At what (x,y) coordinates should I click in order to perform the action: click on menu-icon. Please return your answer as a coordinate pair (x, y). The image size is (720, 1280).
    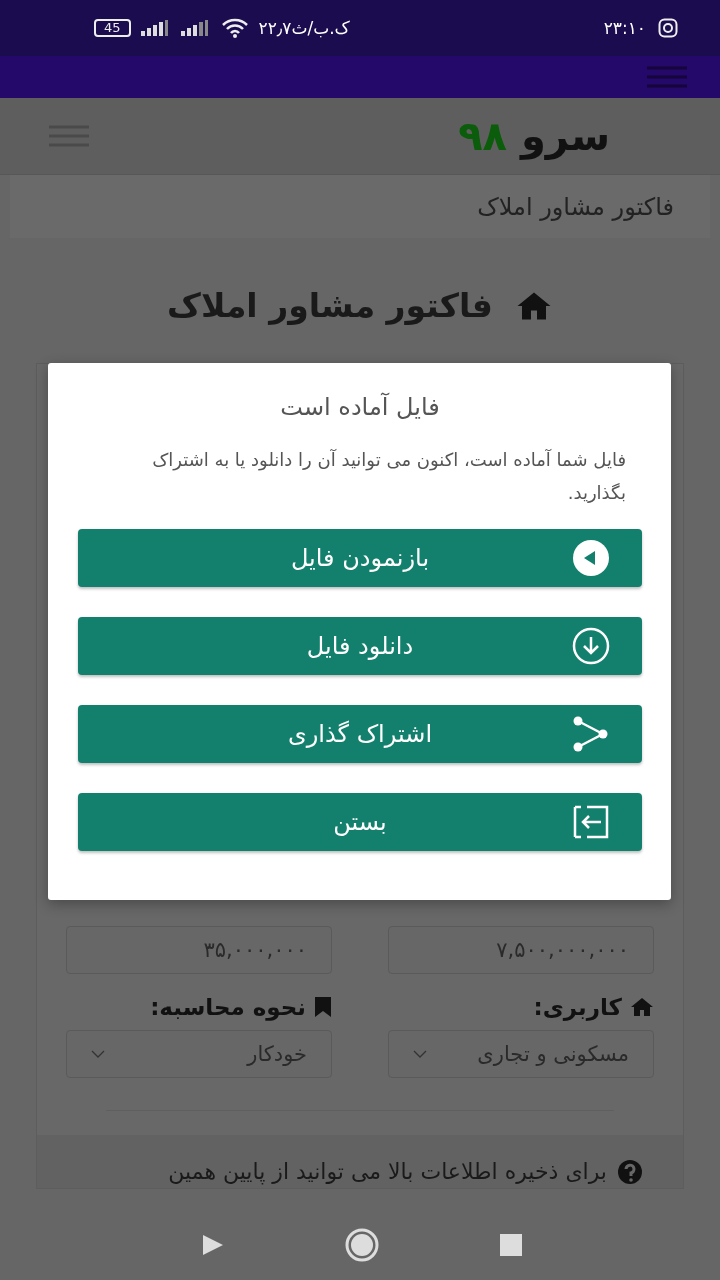
    Looking at the image, I should click on (667, 77).